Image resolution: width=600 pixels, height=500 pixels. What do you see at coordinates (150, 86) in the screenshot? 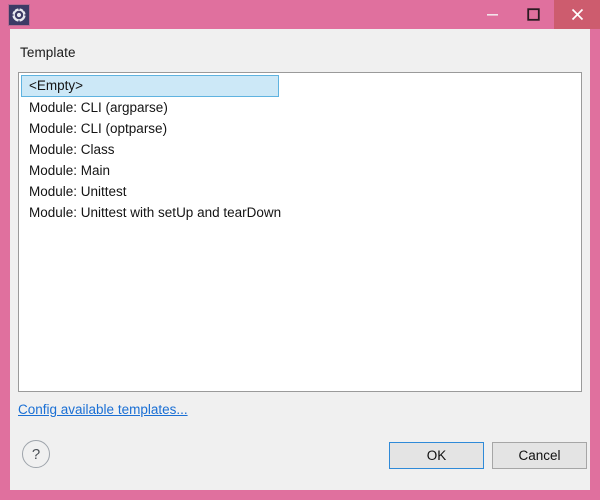
I see `list-item: <Empty>` at bounding box center [150, 86].